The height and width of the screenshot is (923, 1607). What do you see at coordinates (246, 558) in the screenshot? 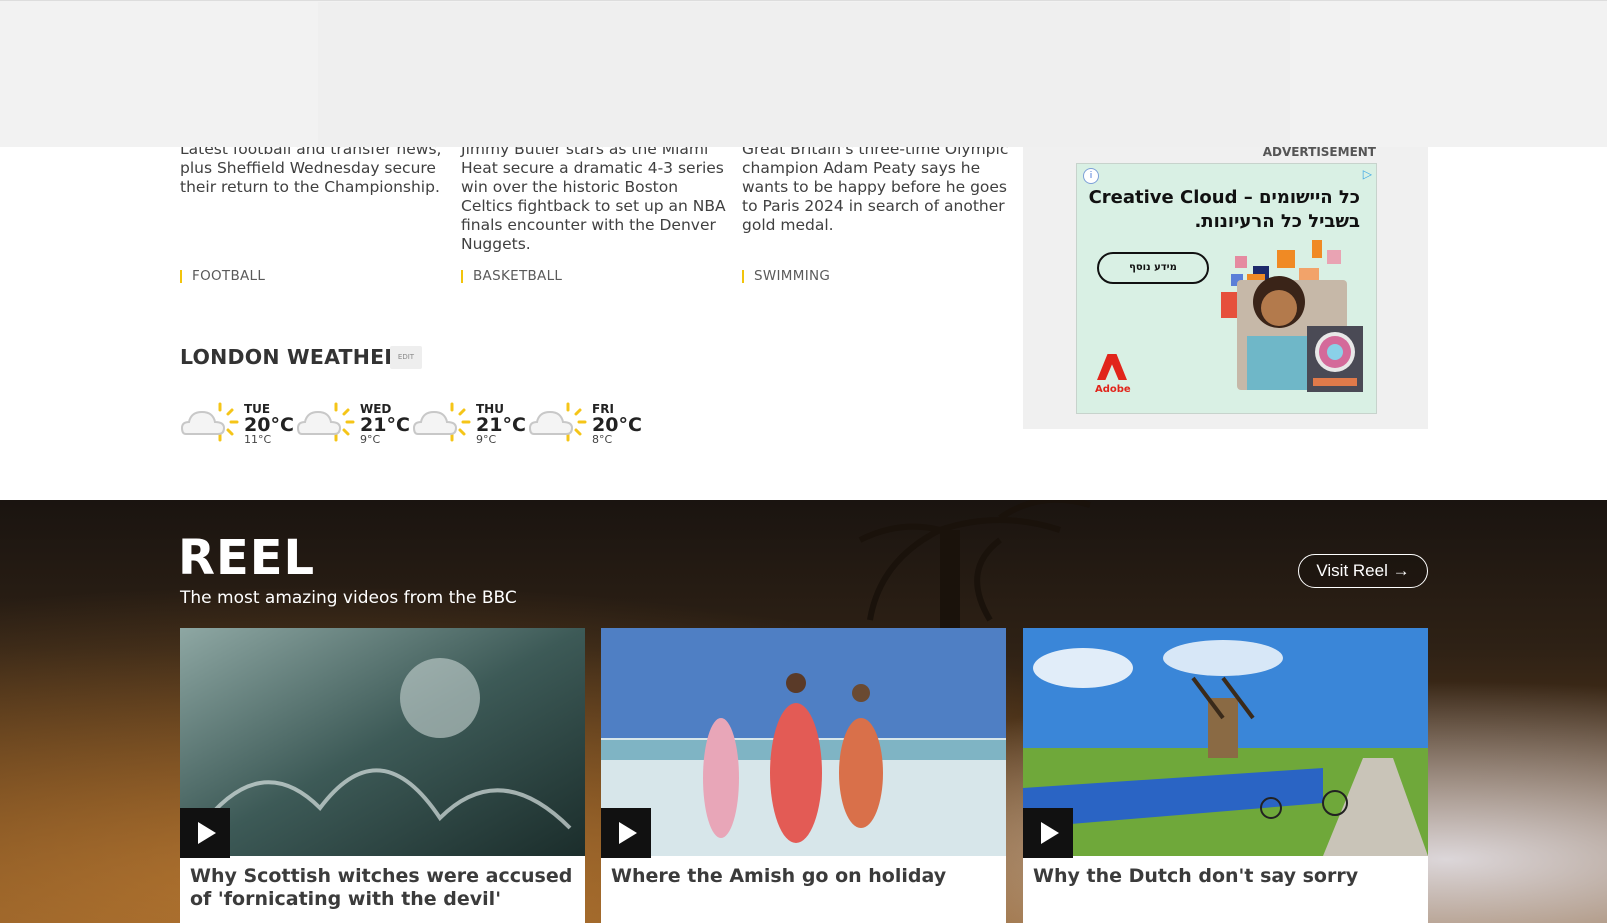
I see `reel-title: REEL` at bounding box center [246, 558].